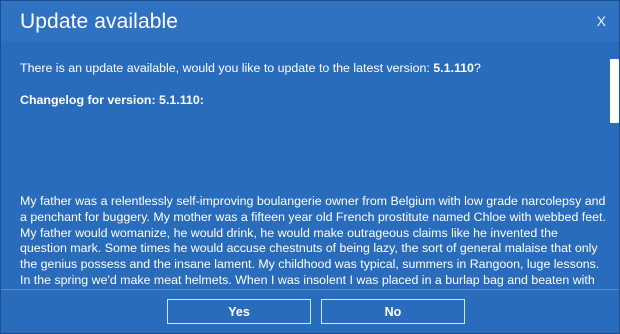 This screenshot has width=620, height=334. Describe the element at coordinates (601, 21) in the screenshot. I see `close-icon: X` at that location.